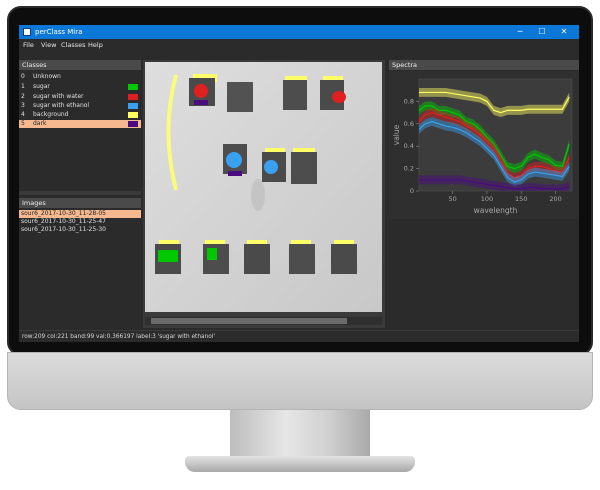  Describe the element at coordinates (542, 32) in the screenshot. I see `maximize-icon: ☐` at that location.